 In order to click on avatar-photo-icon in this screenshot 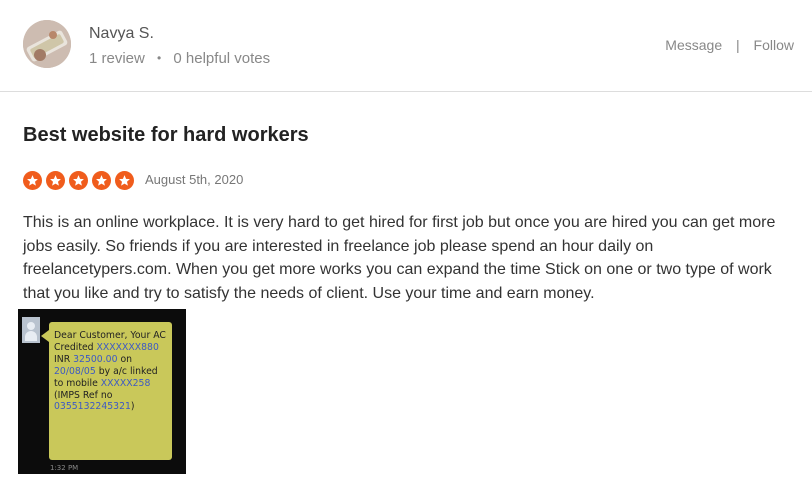, I will do `click(47, 44)`.